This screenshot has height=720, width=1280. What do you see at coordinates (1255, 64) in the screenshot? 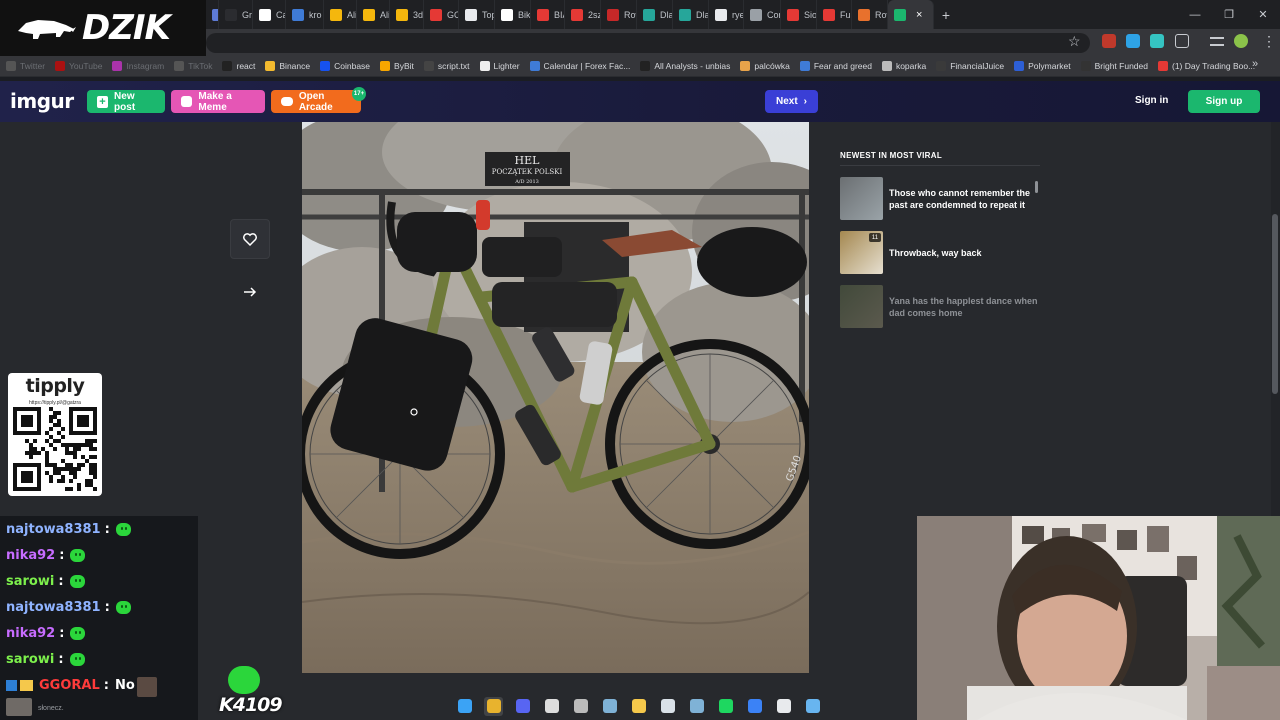
I see `more-bookmarks-icon: »` at bounding box center [1255, 64].